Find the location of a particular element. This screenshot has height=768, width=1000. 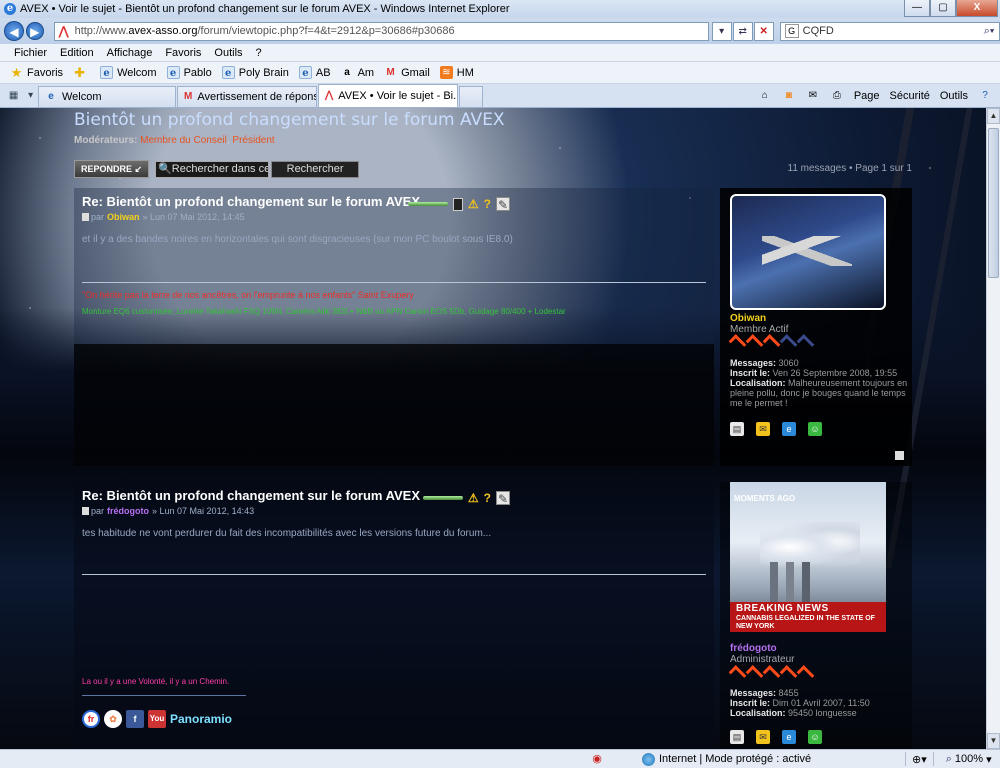

quick-tabs-icon: ▦ is located at coordinates (13, 95).